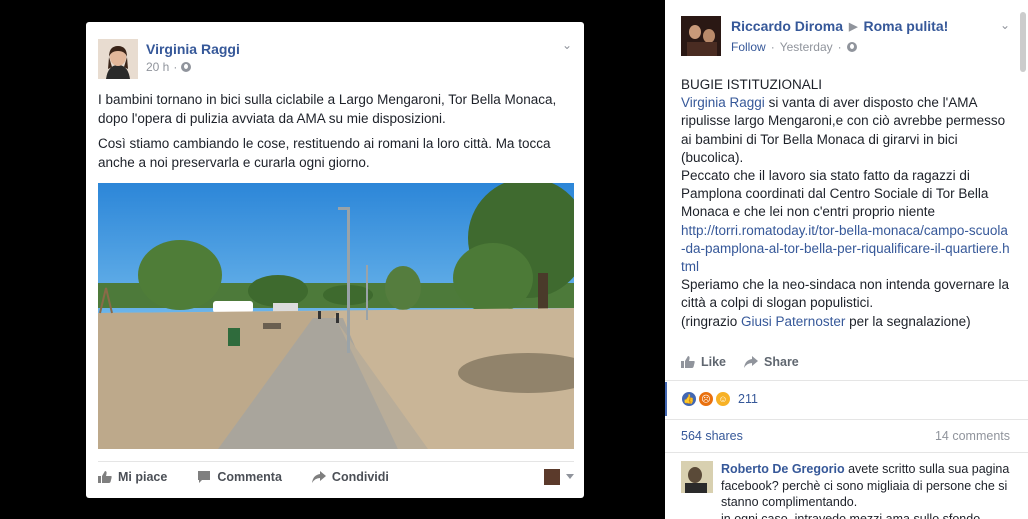 This screenshot has height=519, width=1028. What do you see at coordinates (787, 26) in the screenshot?
I see `panel-author-name: Riccardo Diroma` at bounding box center [787, 26].